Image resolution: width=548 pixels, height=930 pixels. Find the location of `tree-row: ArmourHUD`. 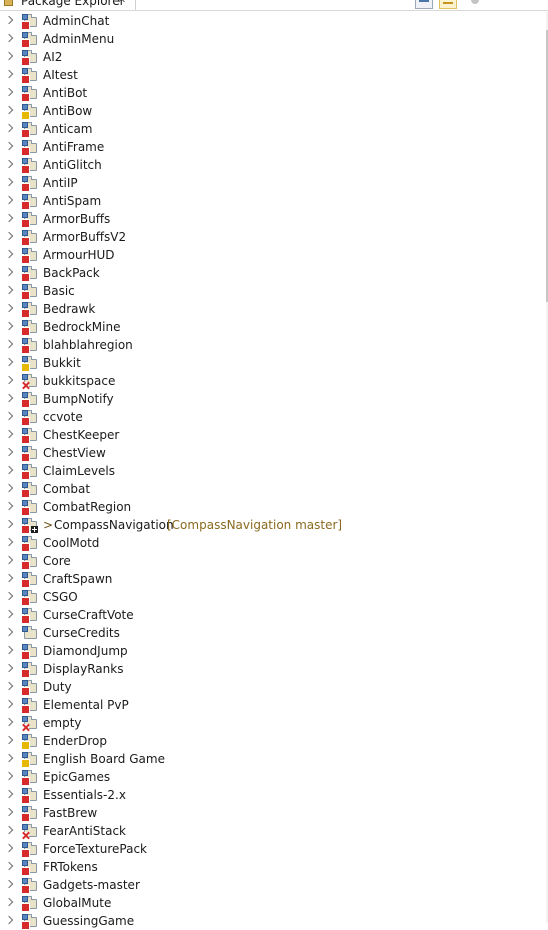

tree-row: ArmourHUD is located at coordinates (273, 255).